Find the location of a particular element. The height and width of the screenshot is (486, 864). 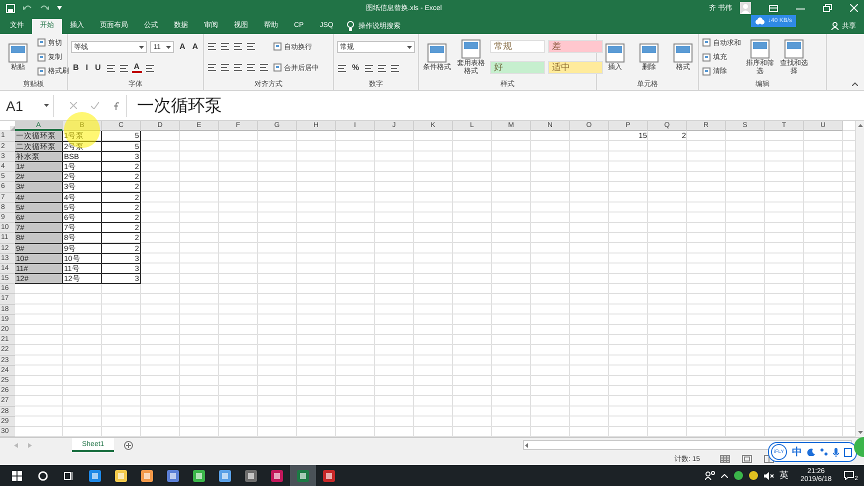

left-arrow-icon is located at coordinates (526, 445).